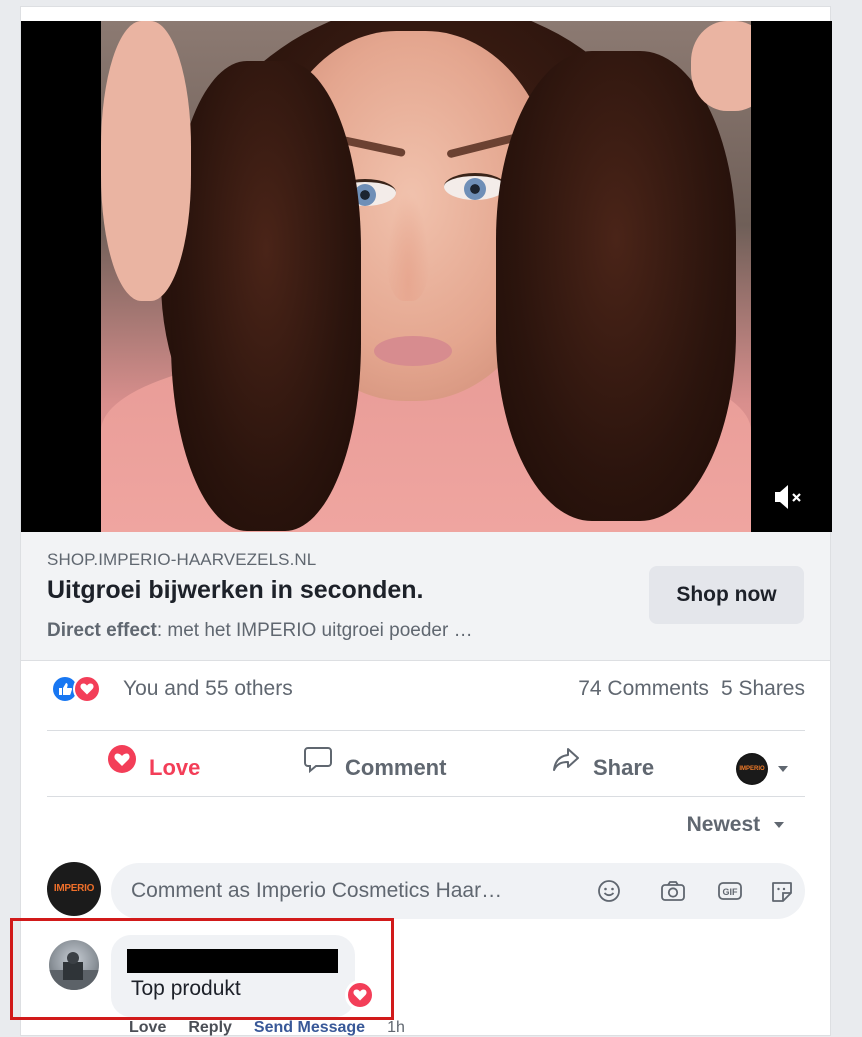 This screenshot has width=862, height=1037. What do you see at coordinates (779, 825) in the screenshot?
I see `sort-chevron-icon` at bounding box center [779, 825].